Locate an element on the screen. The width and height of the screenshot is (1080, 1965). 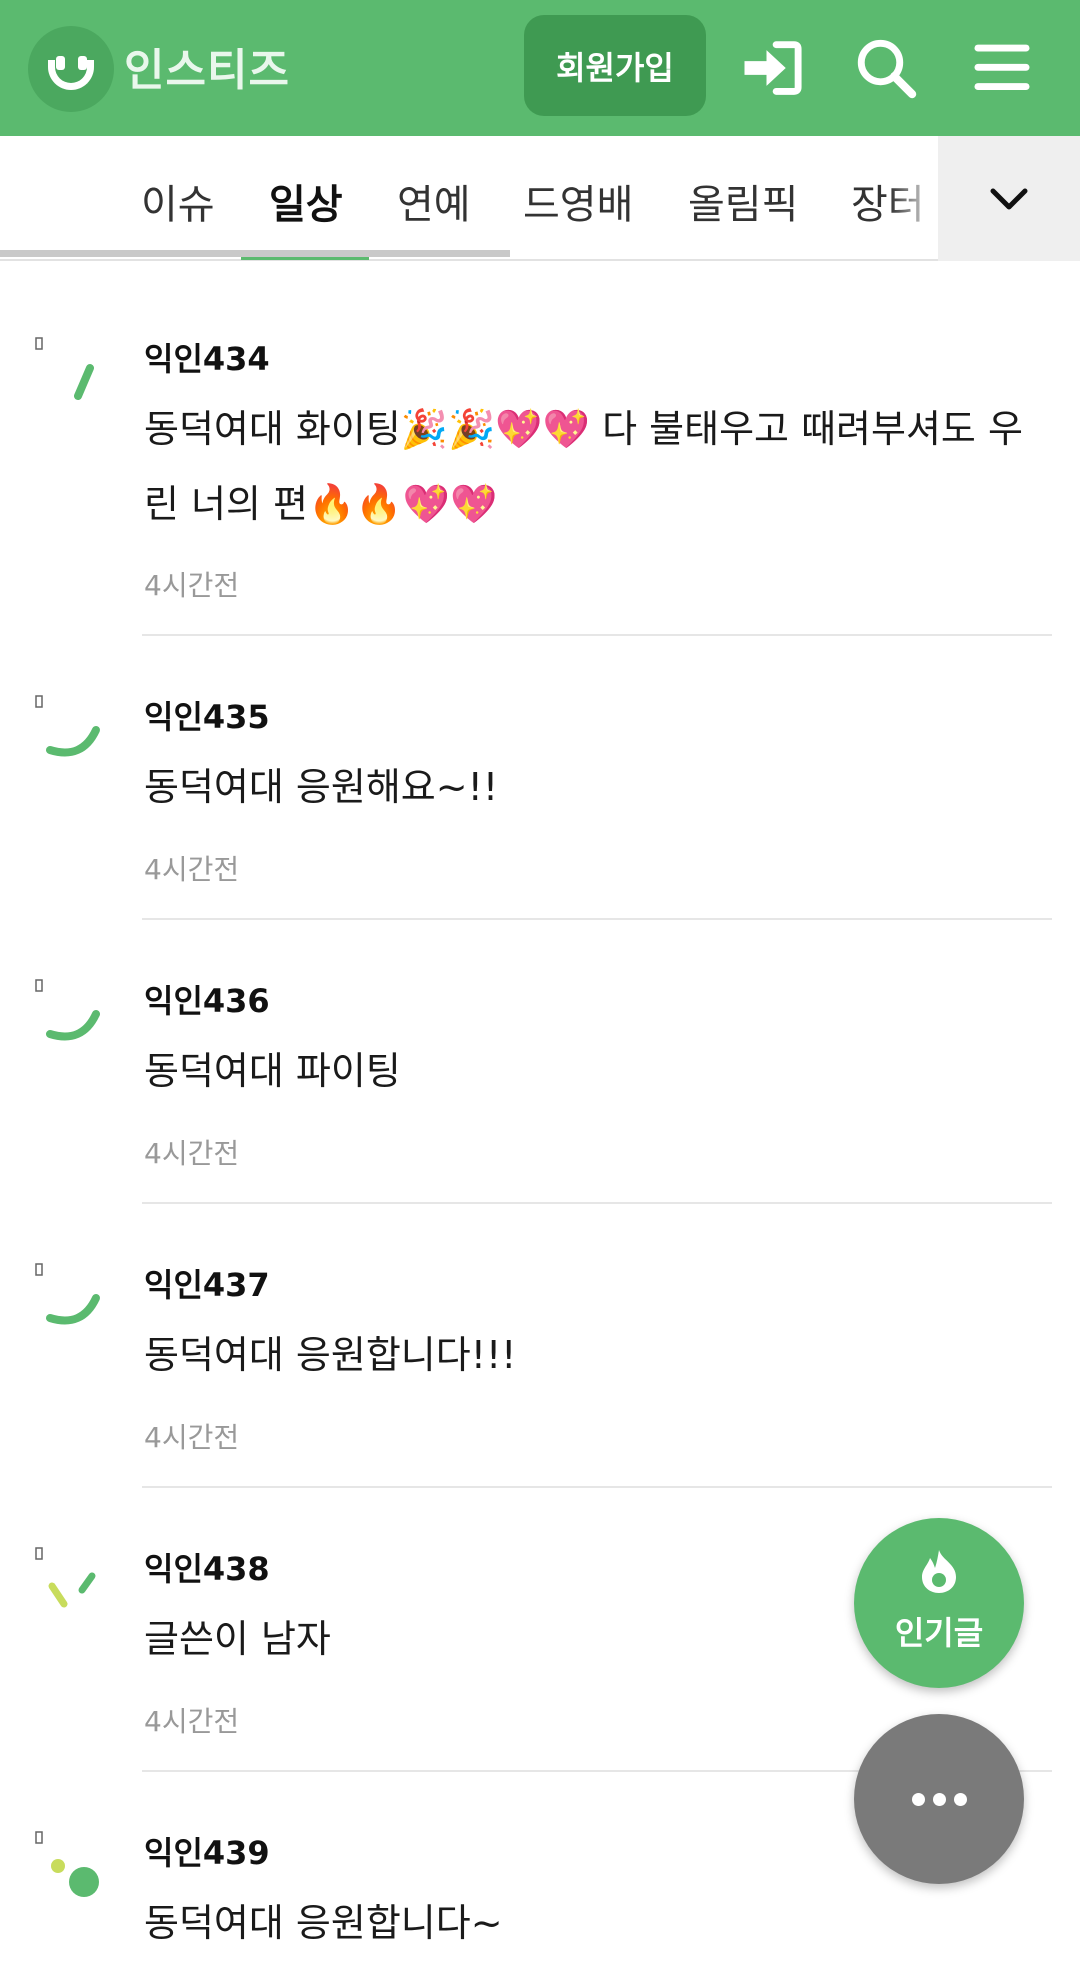
more-options-button is located at coordinates (939, 1799).